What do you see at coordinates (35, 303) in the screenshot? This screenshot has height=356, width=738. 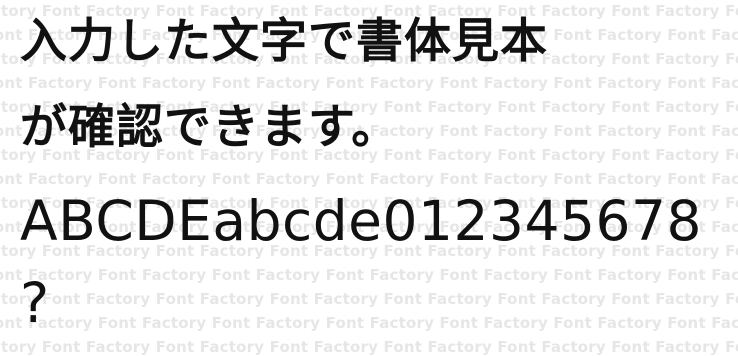 I see `sample-line-4: ?` at bounding box center [35, 303].